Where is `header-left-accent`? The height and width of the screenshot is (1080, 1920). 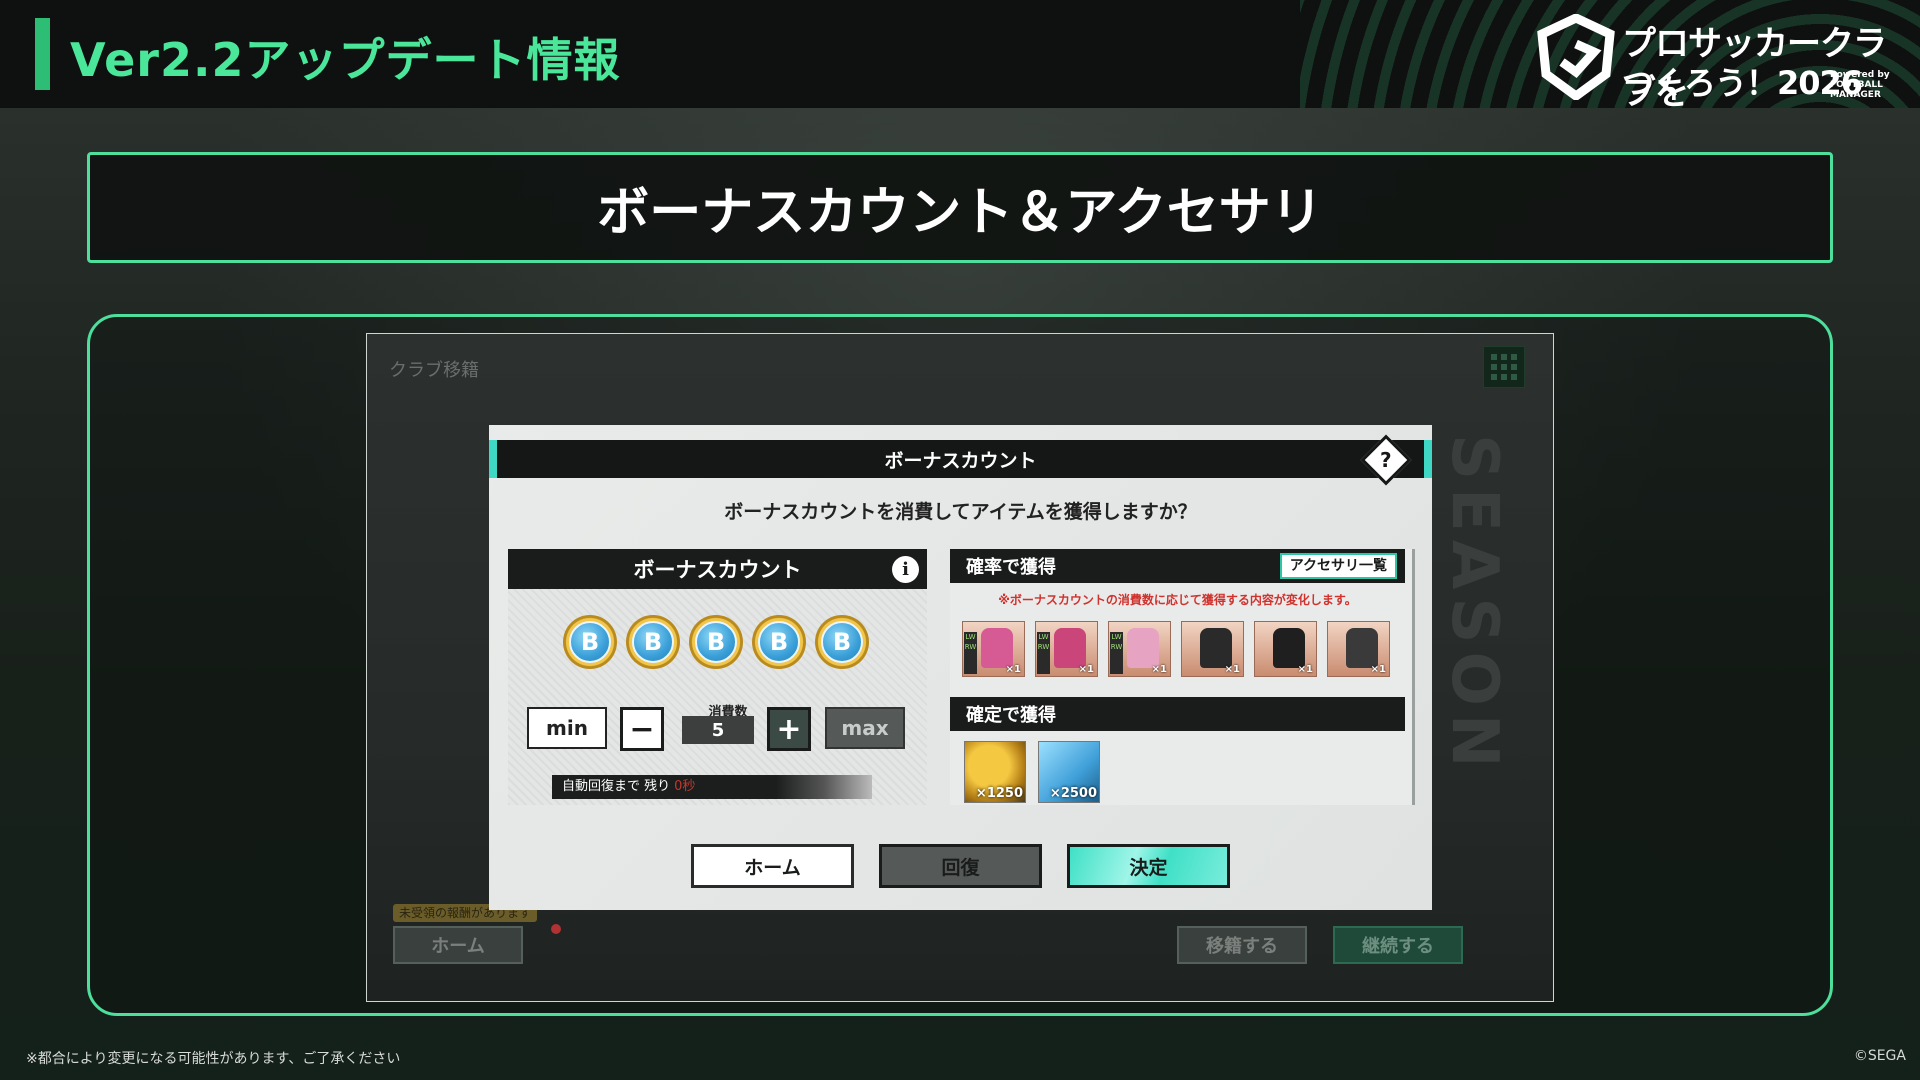
header-left-accent is located at coordinates (493, 459).